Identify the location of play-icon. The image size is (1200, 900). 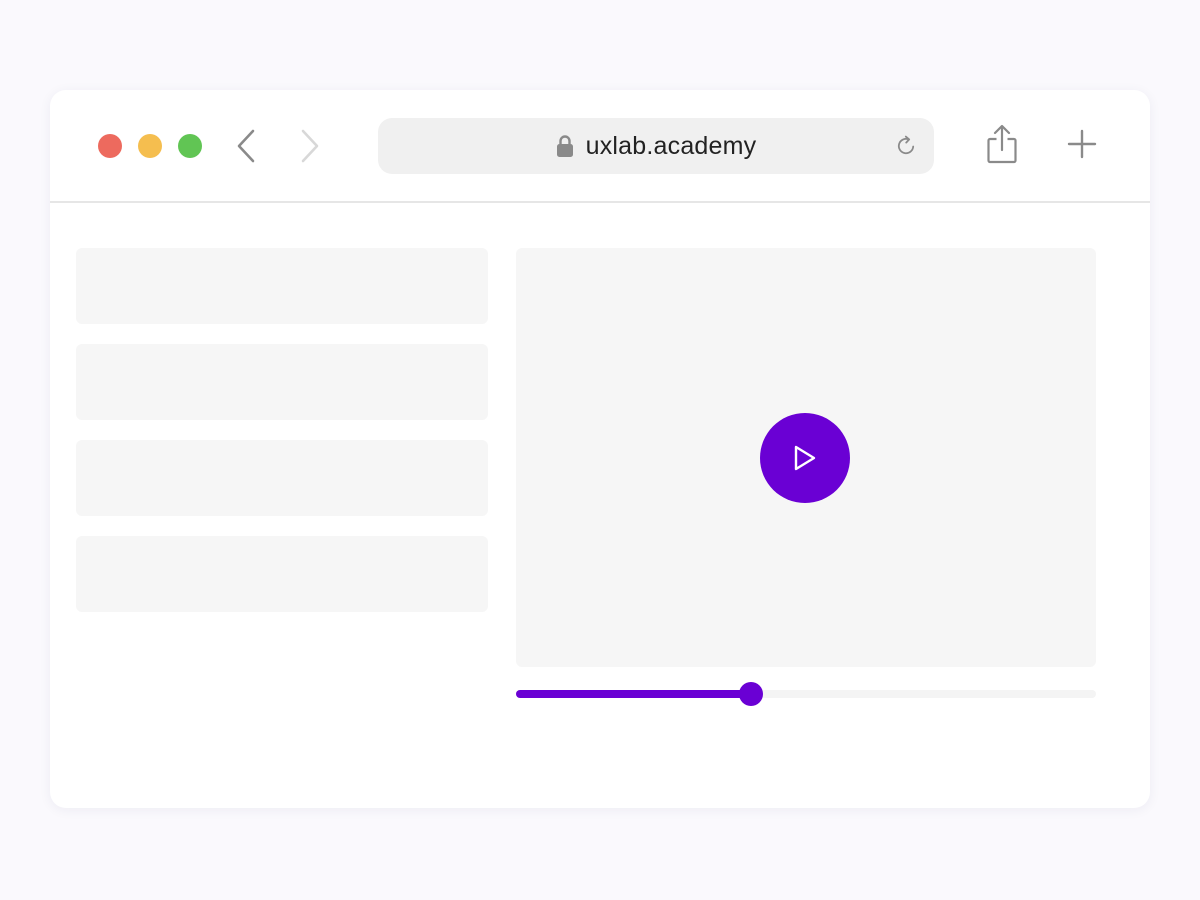
(805, 458).